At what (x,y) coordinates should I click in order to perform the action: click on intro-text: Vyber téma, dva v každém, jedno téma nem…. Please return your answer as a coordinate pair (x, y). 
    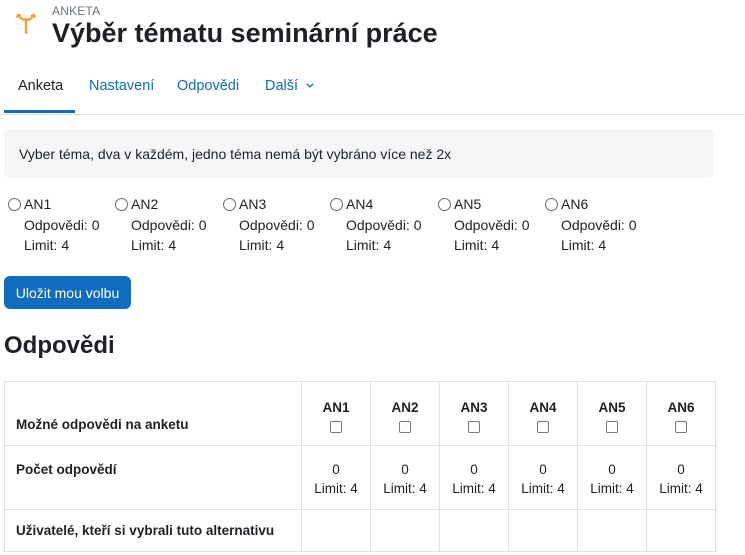
    Looking at the image, I should click on (235, 154).